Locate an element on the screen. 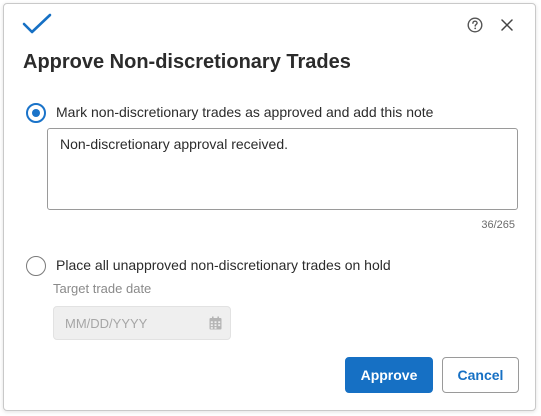  close-icon is located at coordinates (507, 25).